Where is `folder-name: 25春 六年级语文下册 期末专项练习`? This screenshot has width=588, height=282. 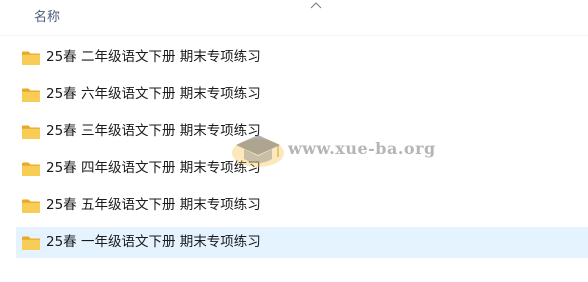 folder-name: 25春 六年级语文下册 期末专项练习 is located at coordinates (153, 94).